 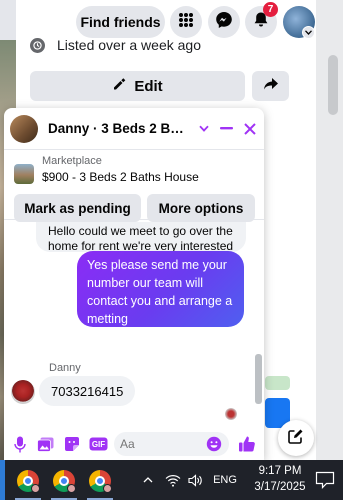 What do you see at coordinates (280, 471) in the screenshot?
I see `clock-time: 9:17 PM` at bounding box center [280, 471].